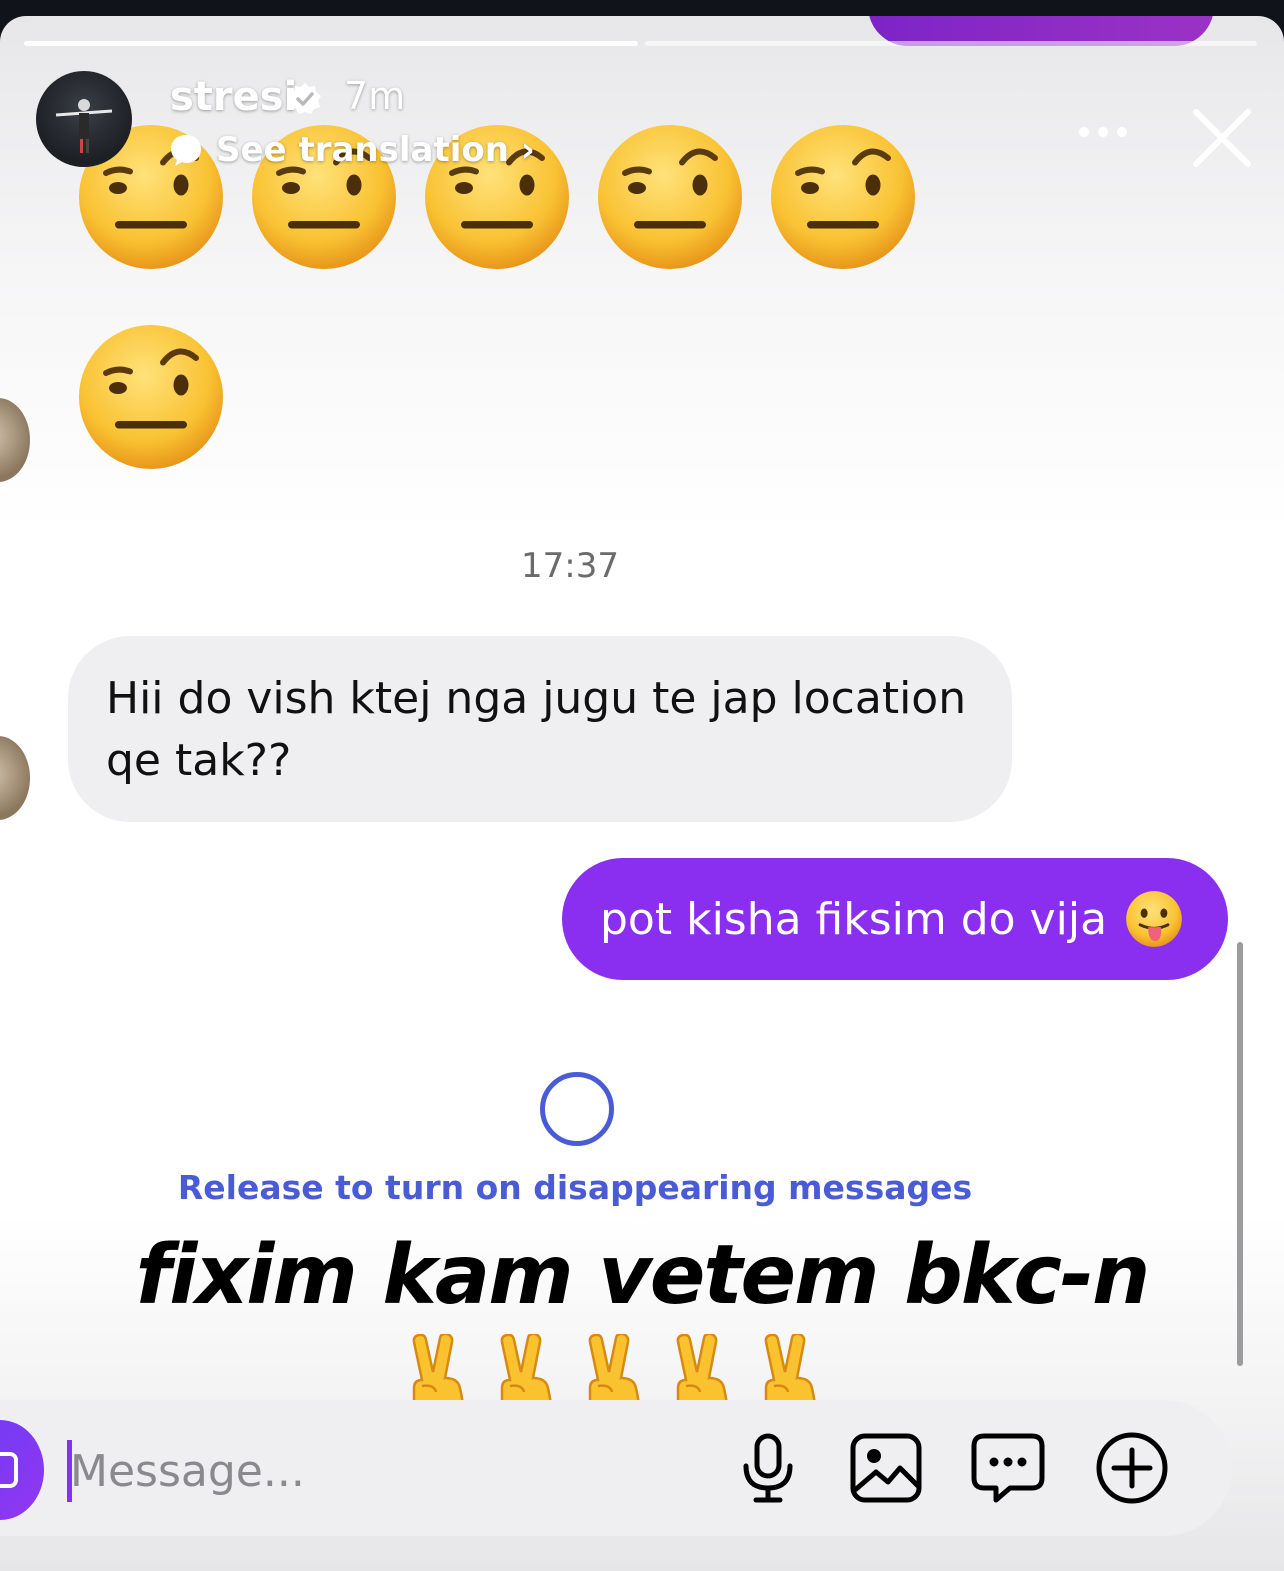  I want to click on story-username: stresi, so click(233, 97).